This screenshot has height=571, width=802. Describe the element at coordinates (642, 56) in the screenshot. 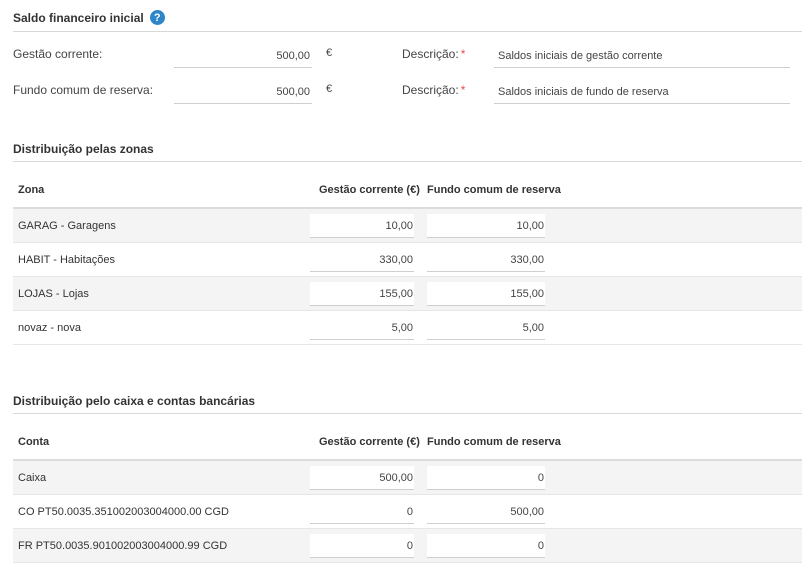

I see `descricao-gestao-input` at that location.